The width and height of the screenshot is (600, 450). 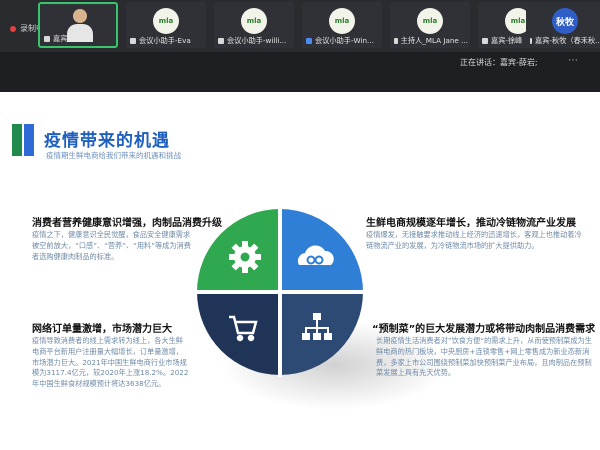 What do you see at coordinates (13, 28) in the screenshot?
I see `record-dot-icon` at bounding box center [13, 28].